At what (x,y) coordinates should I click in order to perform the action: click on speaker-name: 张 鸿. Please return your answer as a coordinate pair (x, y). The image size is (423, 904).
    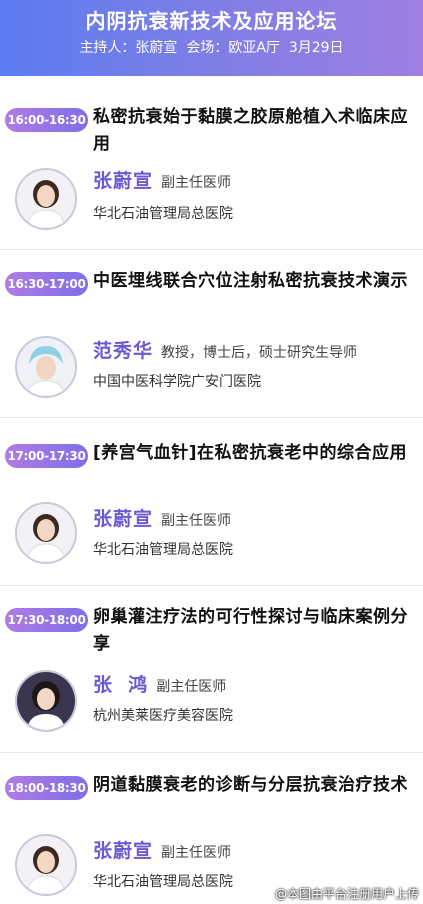
    Looking at the image, I should click on (121, 685).